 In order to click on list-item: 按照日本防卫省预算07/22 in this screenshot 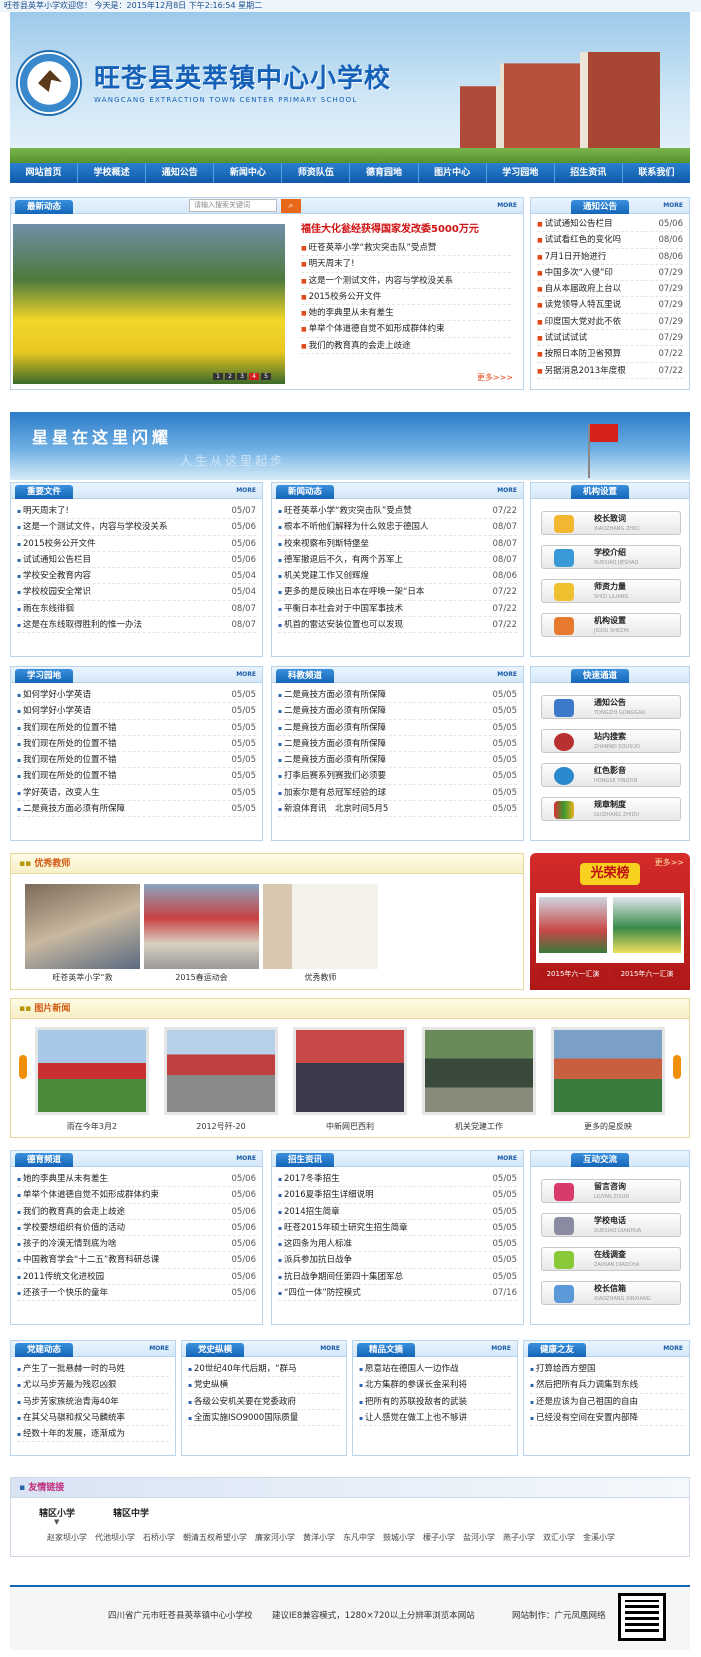, I will do `click(610, 354)`.